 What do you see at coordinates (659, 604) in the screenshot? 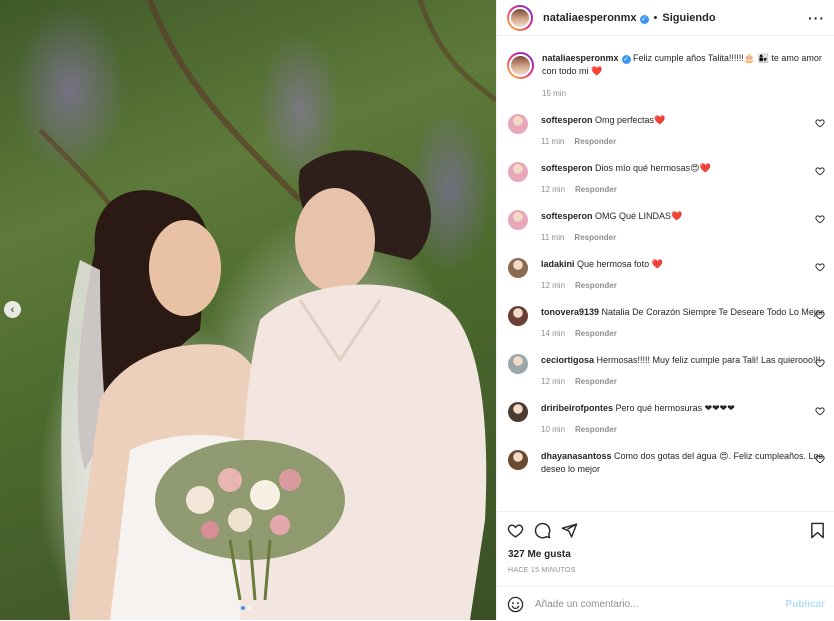
I see `comment-input` at bounding box center [659, 604].